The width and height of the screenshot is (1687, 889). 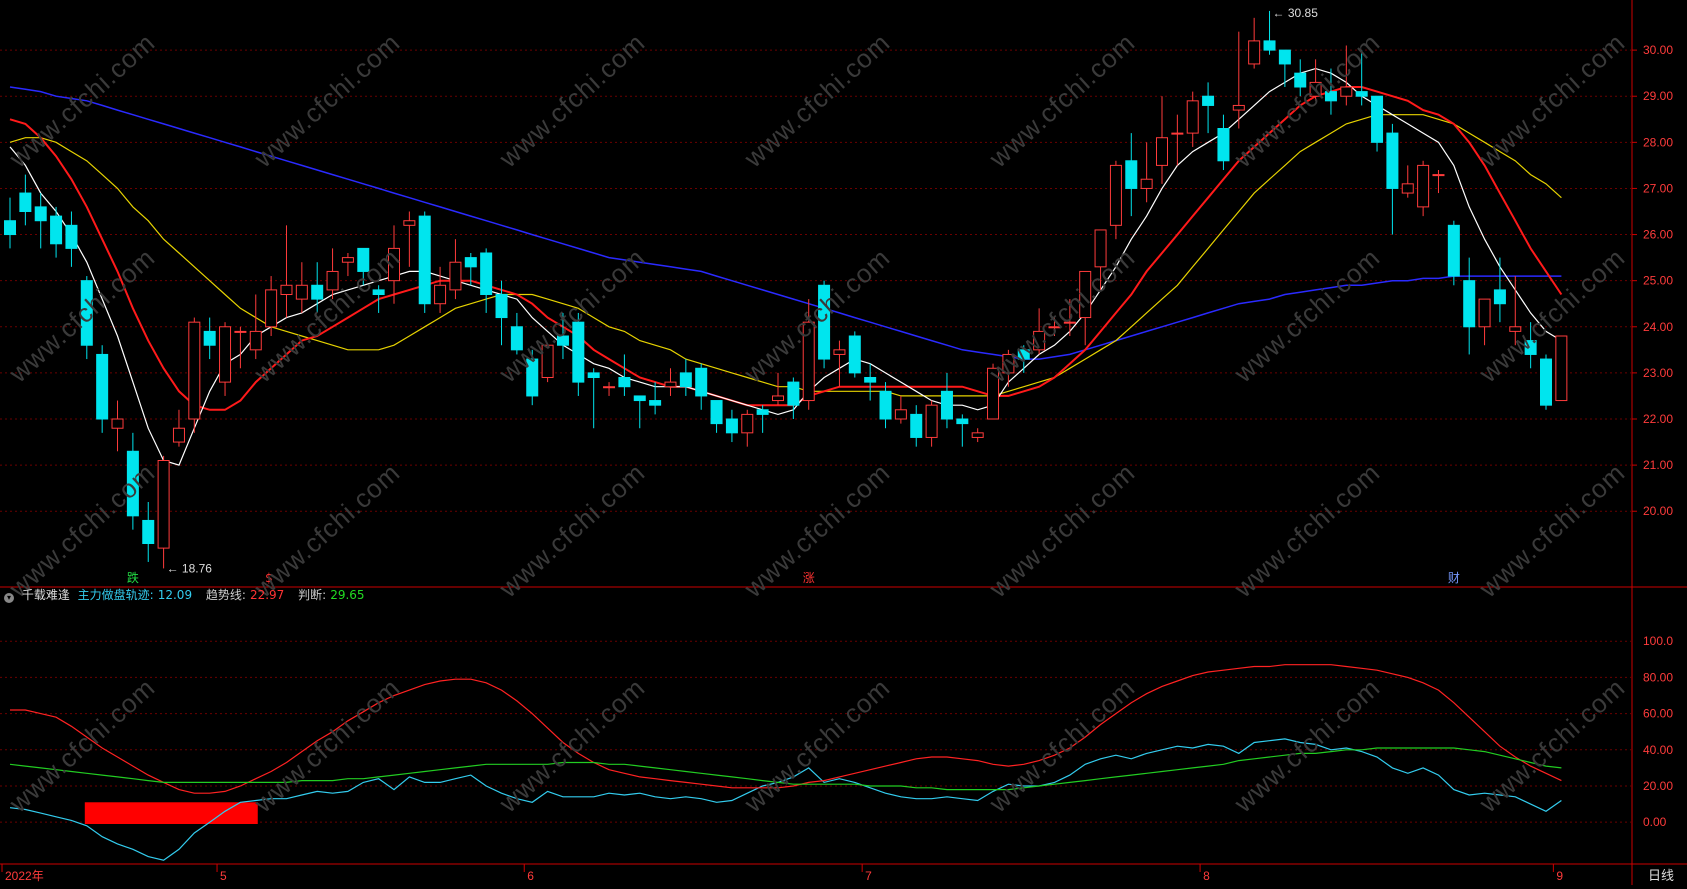 What do you see at coordinates (133, 577) in the screenshot?
I see `event-marker: 跌` at bounding box center [133, 577].